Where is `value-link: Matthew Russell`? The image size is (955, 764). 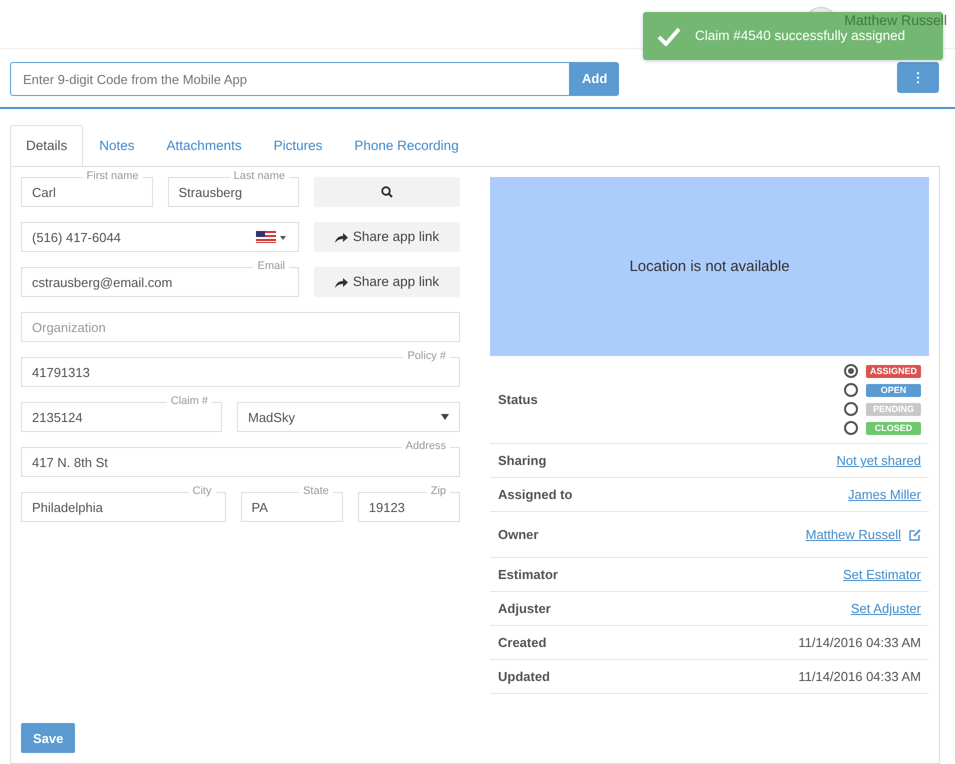
value-link: Matthew Russell is located at coordinates (853, 534).